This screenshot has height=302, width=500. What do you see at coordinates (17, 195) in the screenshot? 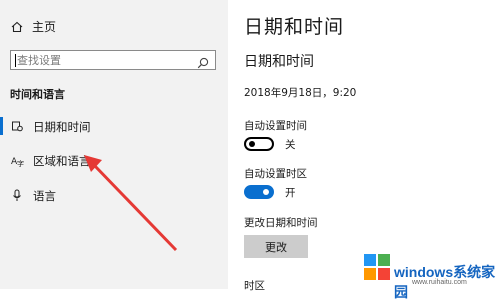
I see `microphone-icon` at bounding box center [17, 195].